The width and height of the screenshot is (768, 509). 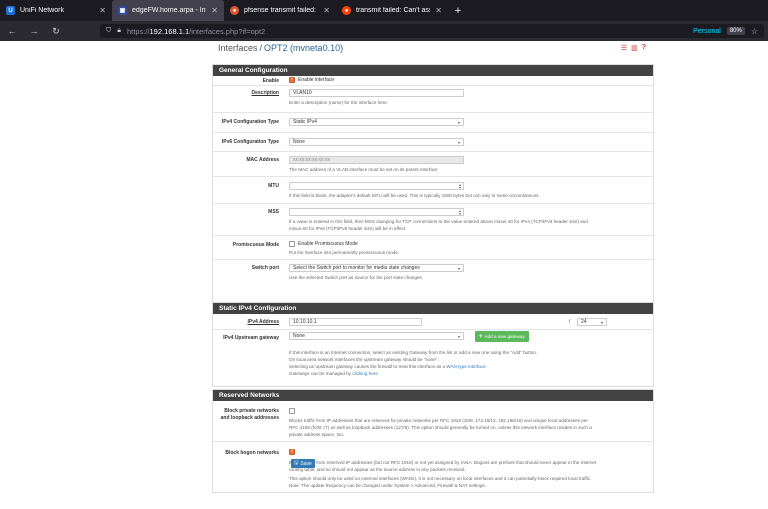 I want to click on block-bogon-control, so click(x=292, y=451).